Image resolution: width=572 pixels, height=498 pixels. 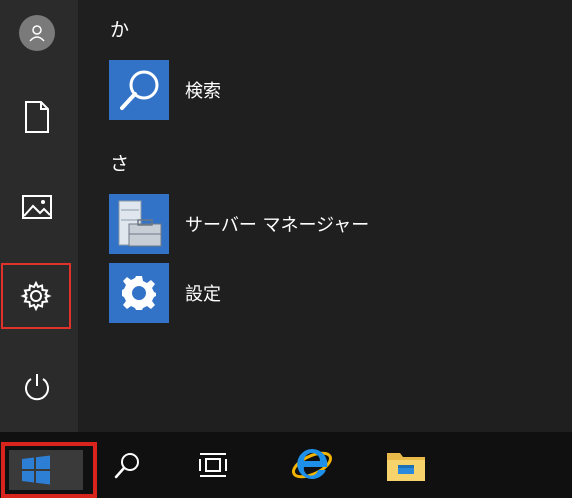 I want to click on documents-icon, so click(x=37, y=117).